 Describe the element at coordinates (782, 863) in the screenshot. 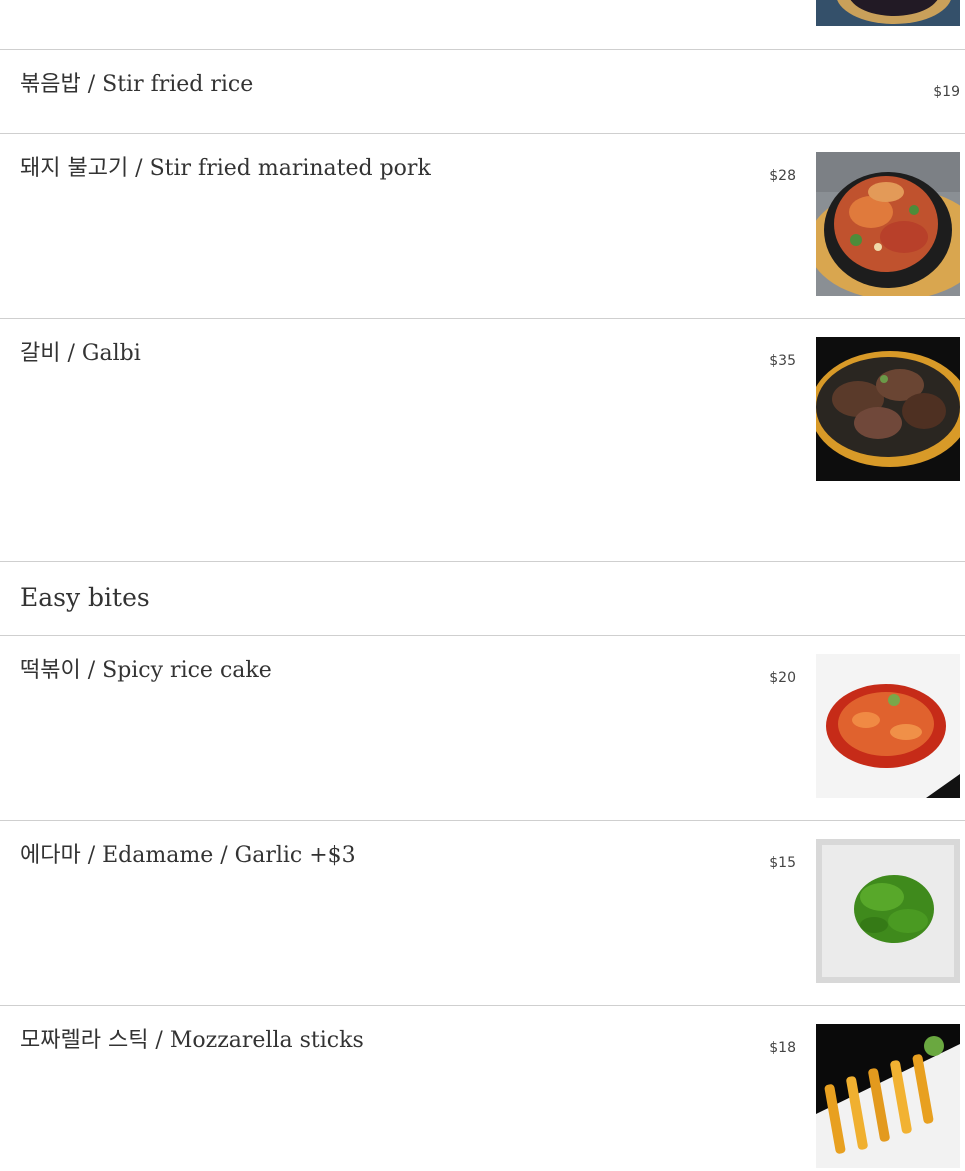

I see `item-price: $15` at that location.